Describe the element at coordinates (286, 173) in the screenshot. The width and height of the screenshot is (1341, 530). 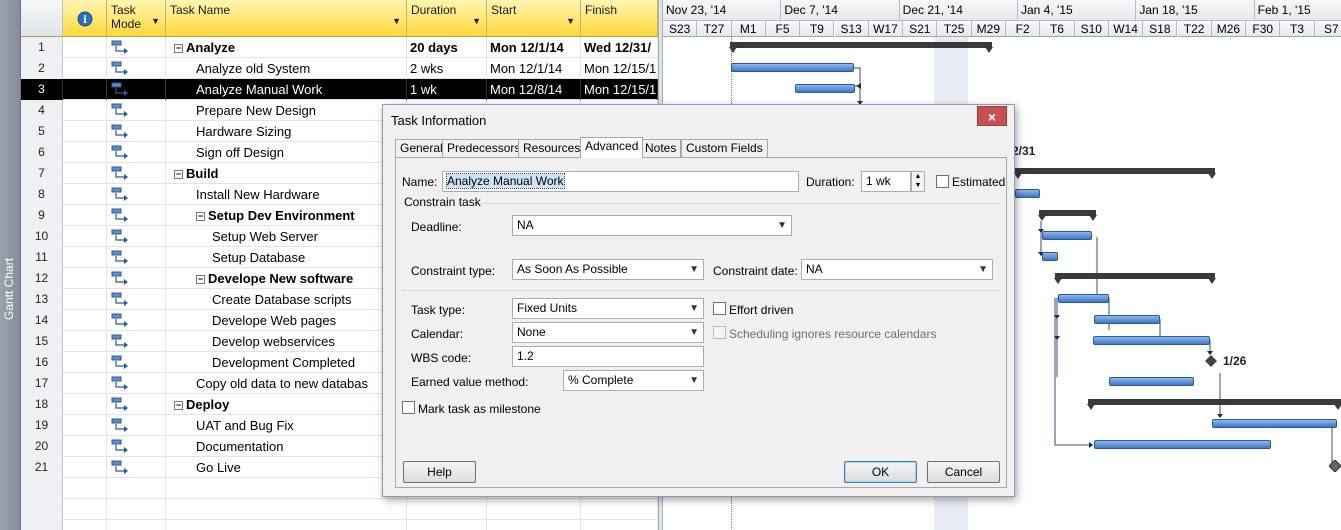
I see `task-name-cell: − Build` at that location.